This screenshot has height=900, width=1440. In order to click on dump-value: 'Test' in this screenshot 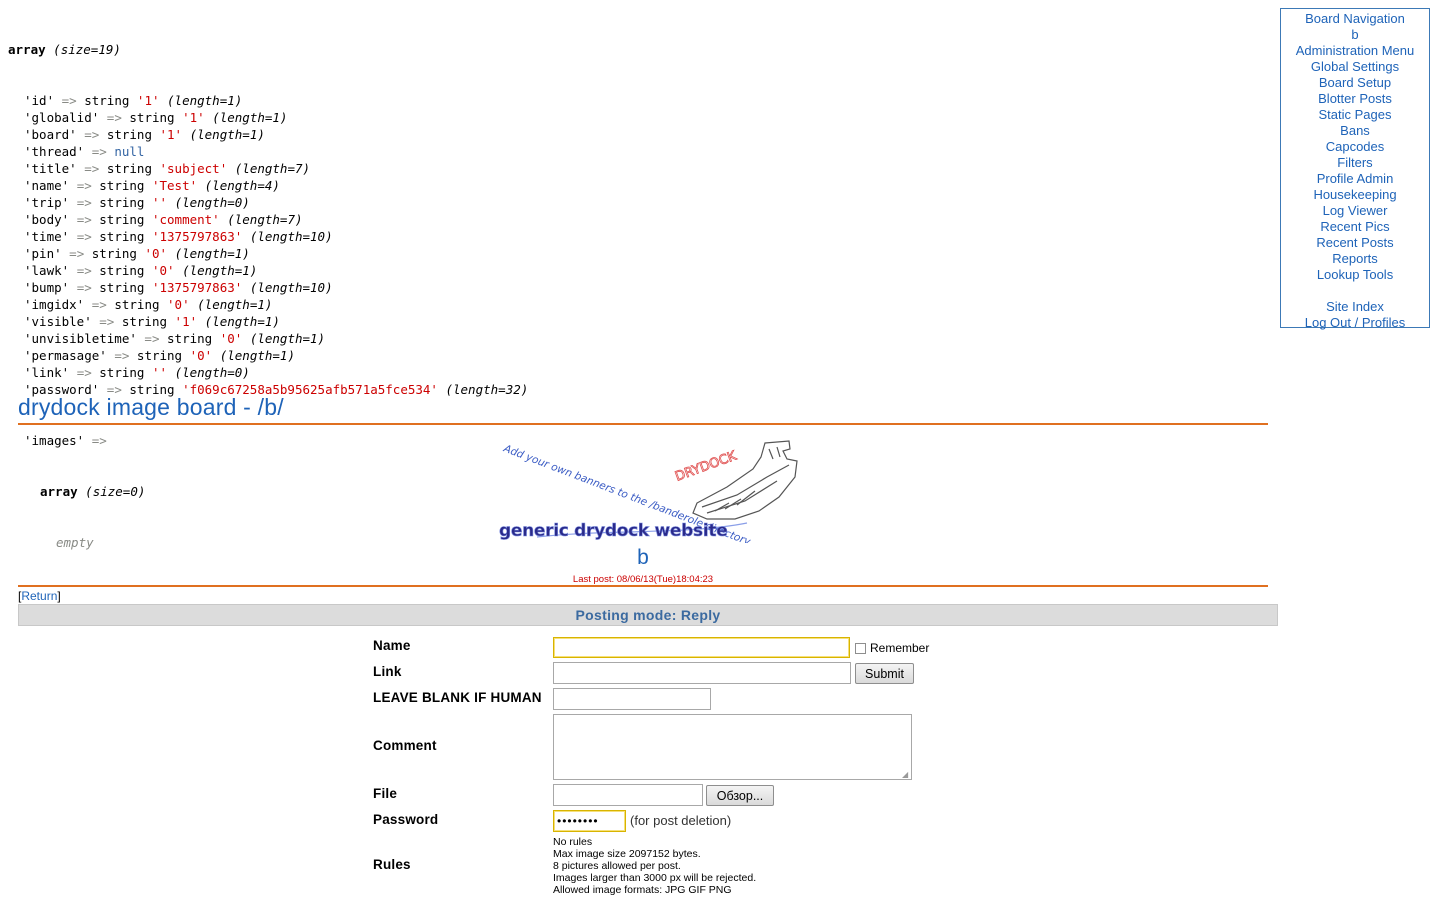, I will do `click(174, 185)`.